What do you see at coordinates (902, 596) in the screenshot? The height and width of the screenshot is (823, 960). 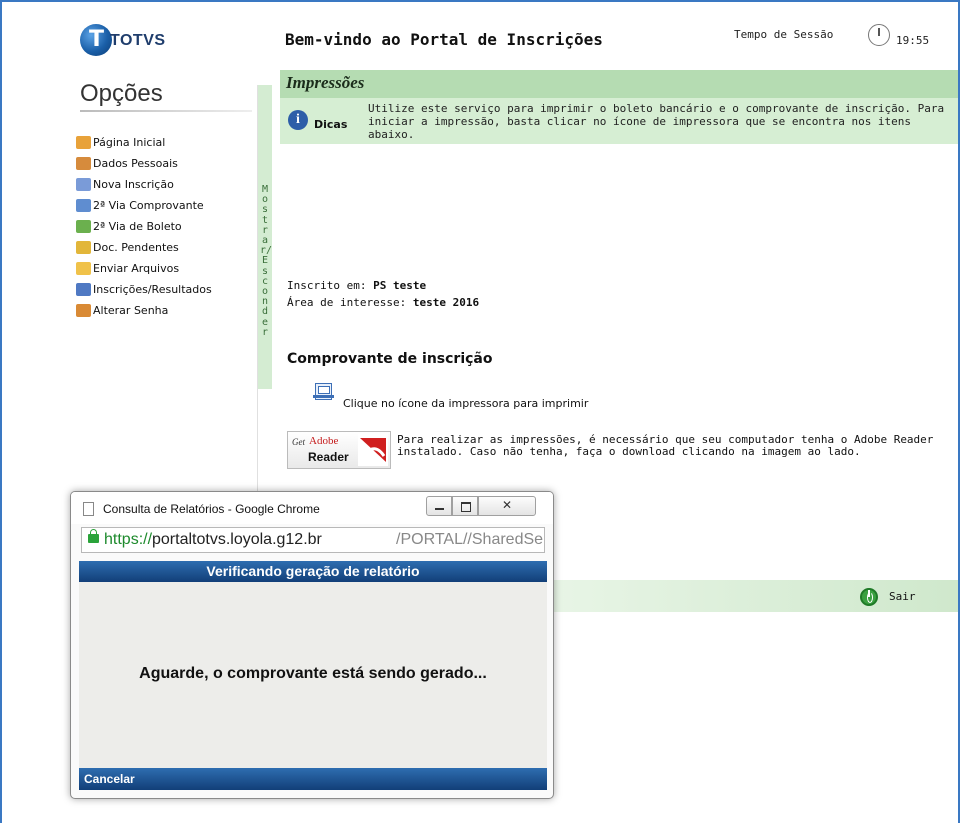 I see `logout-link: Sair` at bounding box center [902, 596].